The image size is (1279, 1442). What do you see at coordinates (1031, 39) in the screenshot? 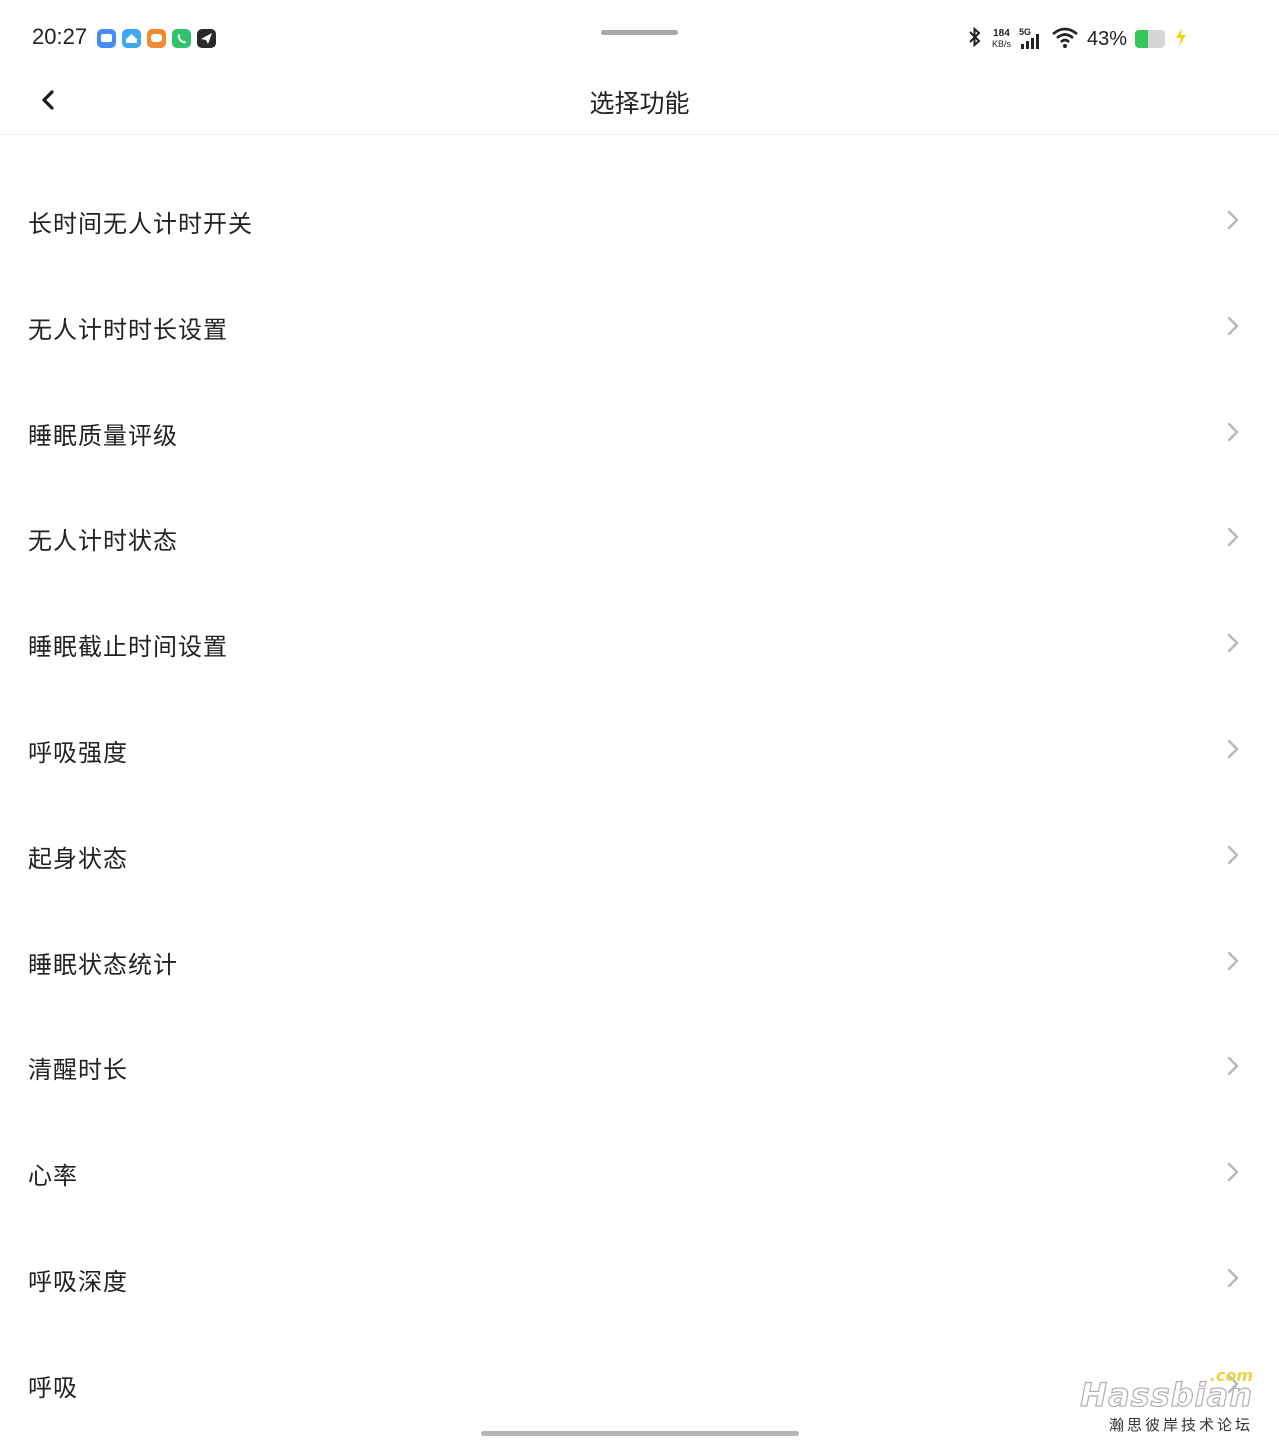
I see `cellular-signal-icon: 5G` at bounding box center [1031, 39].